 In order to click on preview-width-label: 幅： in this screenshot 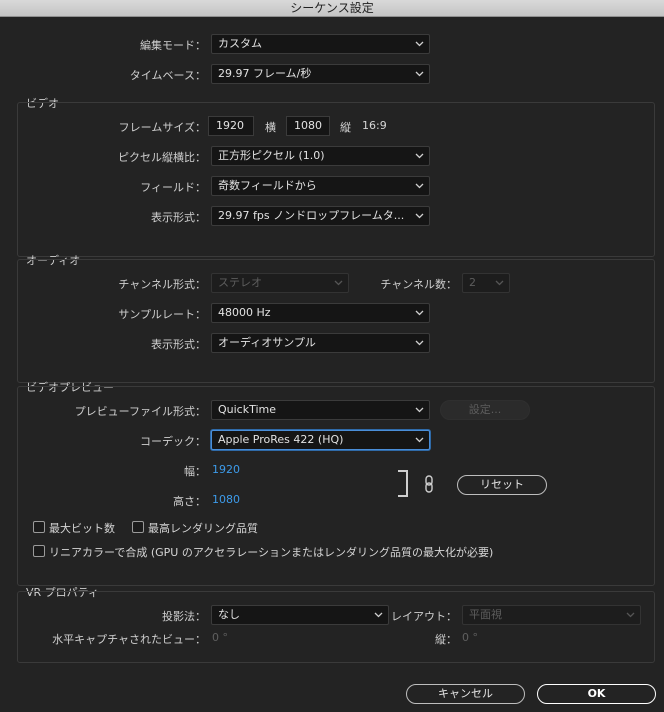, I will do `click(195, 471)`.